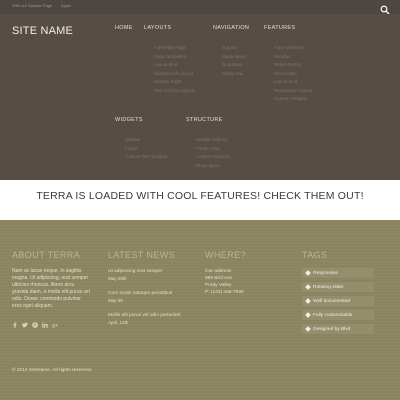  Describe the element at coordinates (174, 48) in the screenshot. I see `layouts-subitem: Full Width Page` at that location.